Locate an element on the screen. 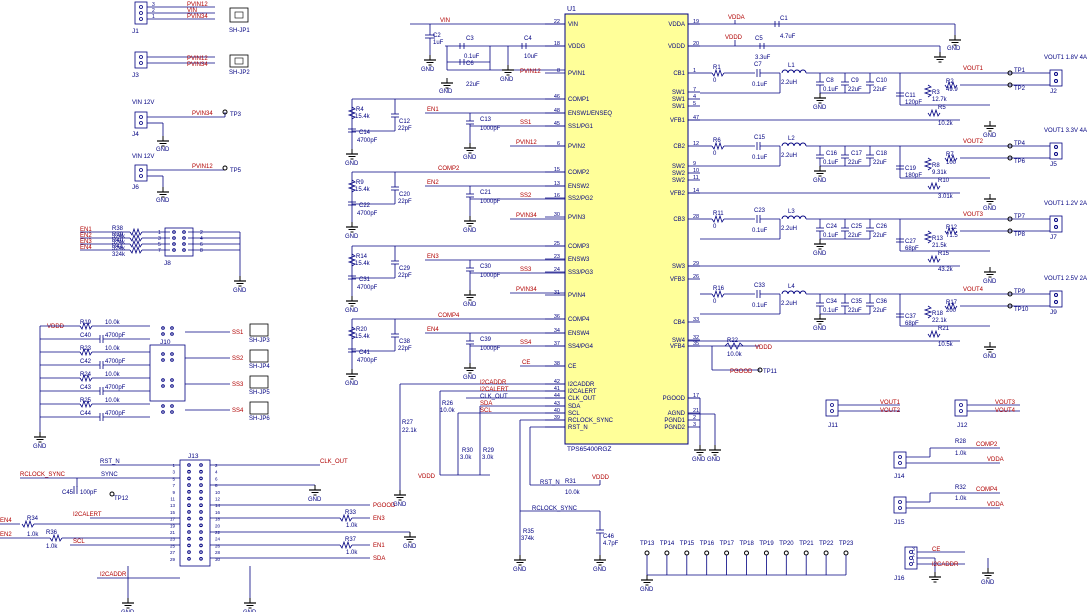 The height and width of the screenshot is (612, 1090). ref: R2 is located at coordinates (950, 82).